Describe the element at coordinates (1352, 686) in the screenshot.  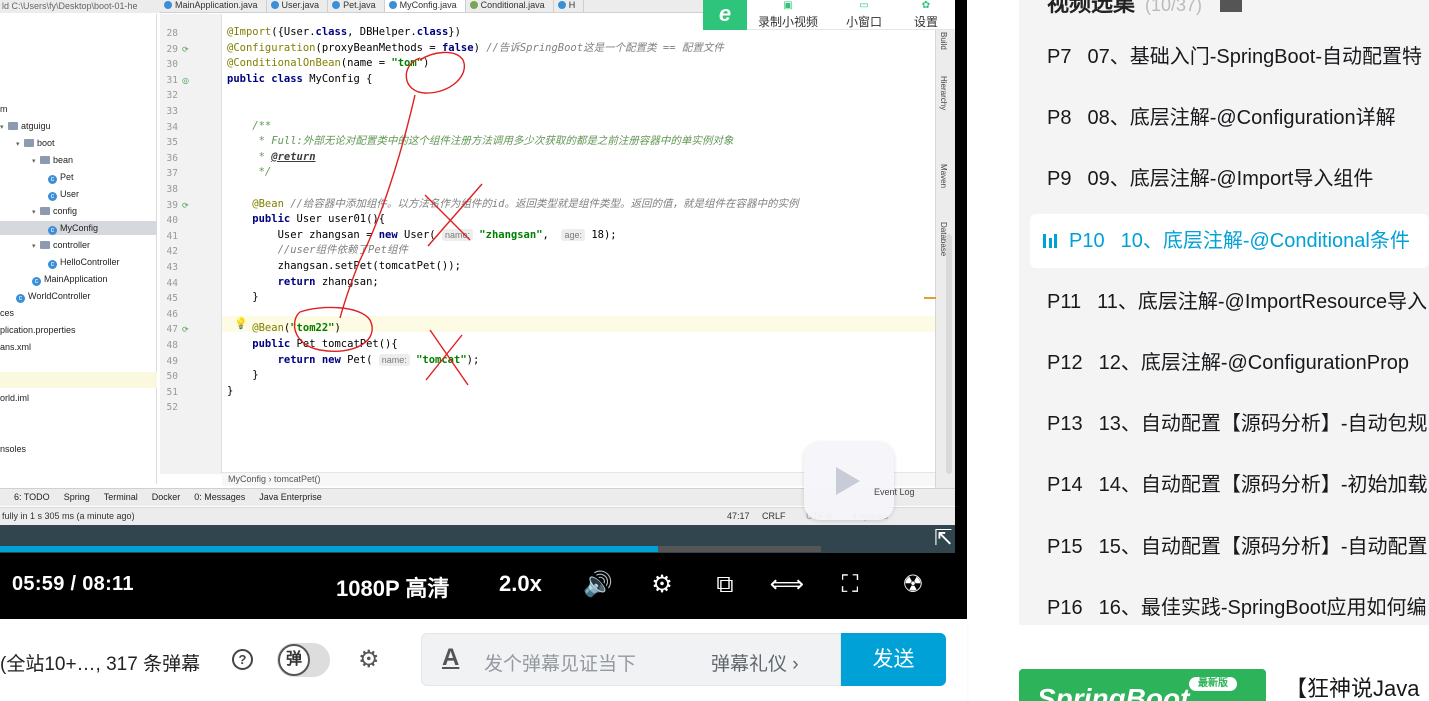
I see `recommend-title: 【狂神说Java` at that location.